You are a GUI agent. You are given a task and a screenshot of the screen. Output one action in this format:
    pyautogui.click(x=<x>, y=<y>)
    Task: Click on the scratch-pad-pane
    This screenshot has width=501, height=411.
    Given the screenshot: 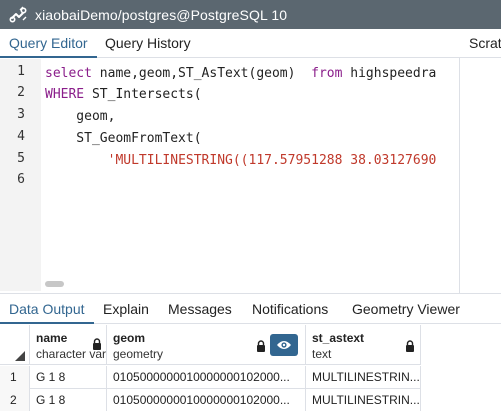 What is the action you would take?
    pyautogui.click(x=480, y=175)
    